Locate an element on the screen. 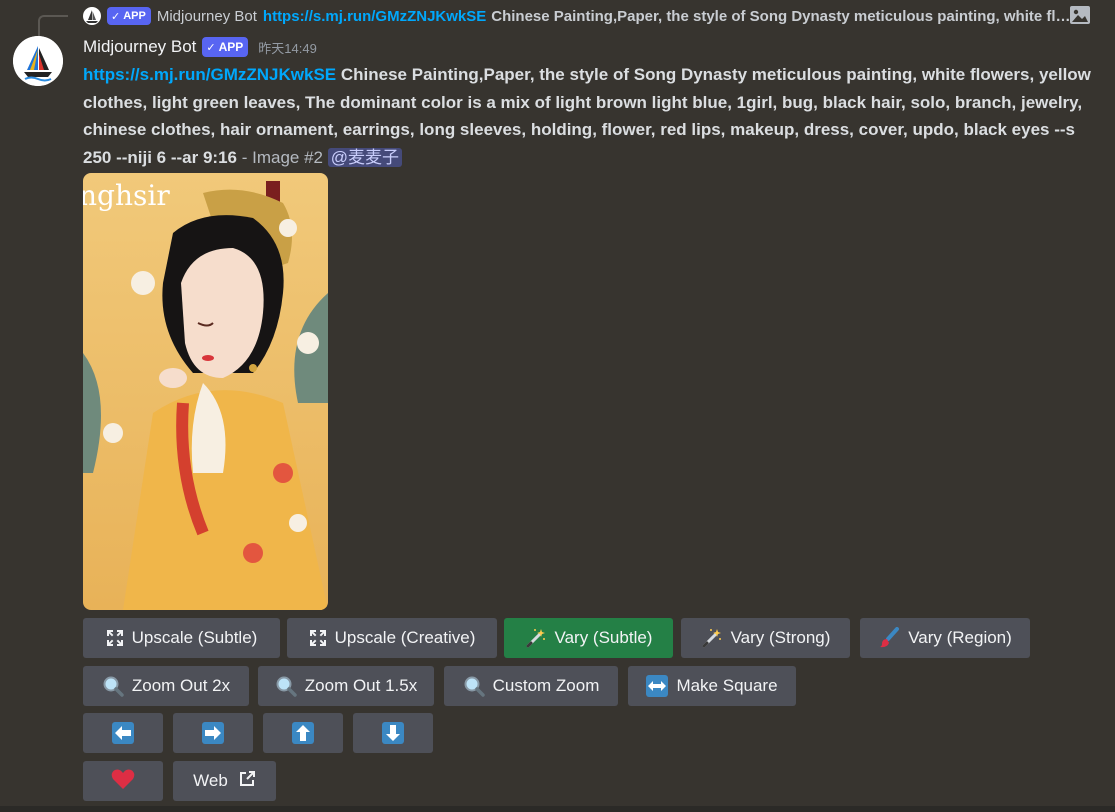 The image size is (1115, 812). pan-left-button is located at coordinates (123, 733).